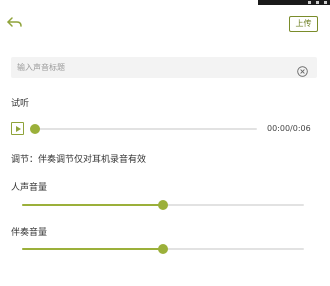 The image size is (330, 286). Describe the element at coordinates (92, 205) in the screenshot. I see `vocal-volume-fill` at that location.